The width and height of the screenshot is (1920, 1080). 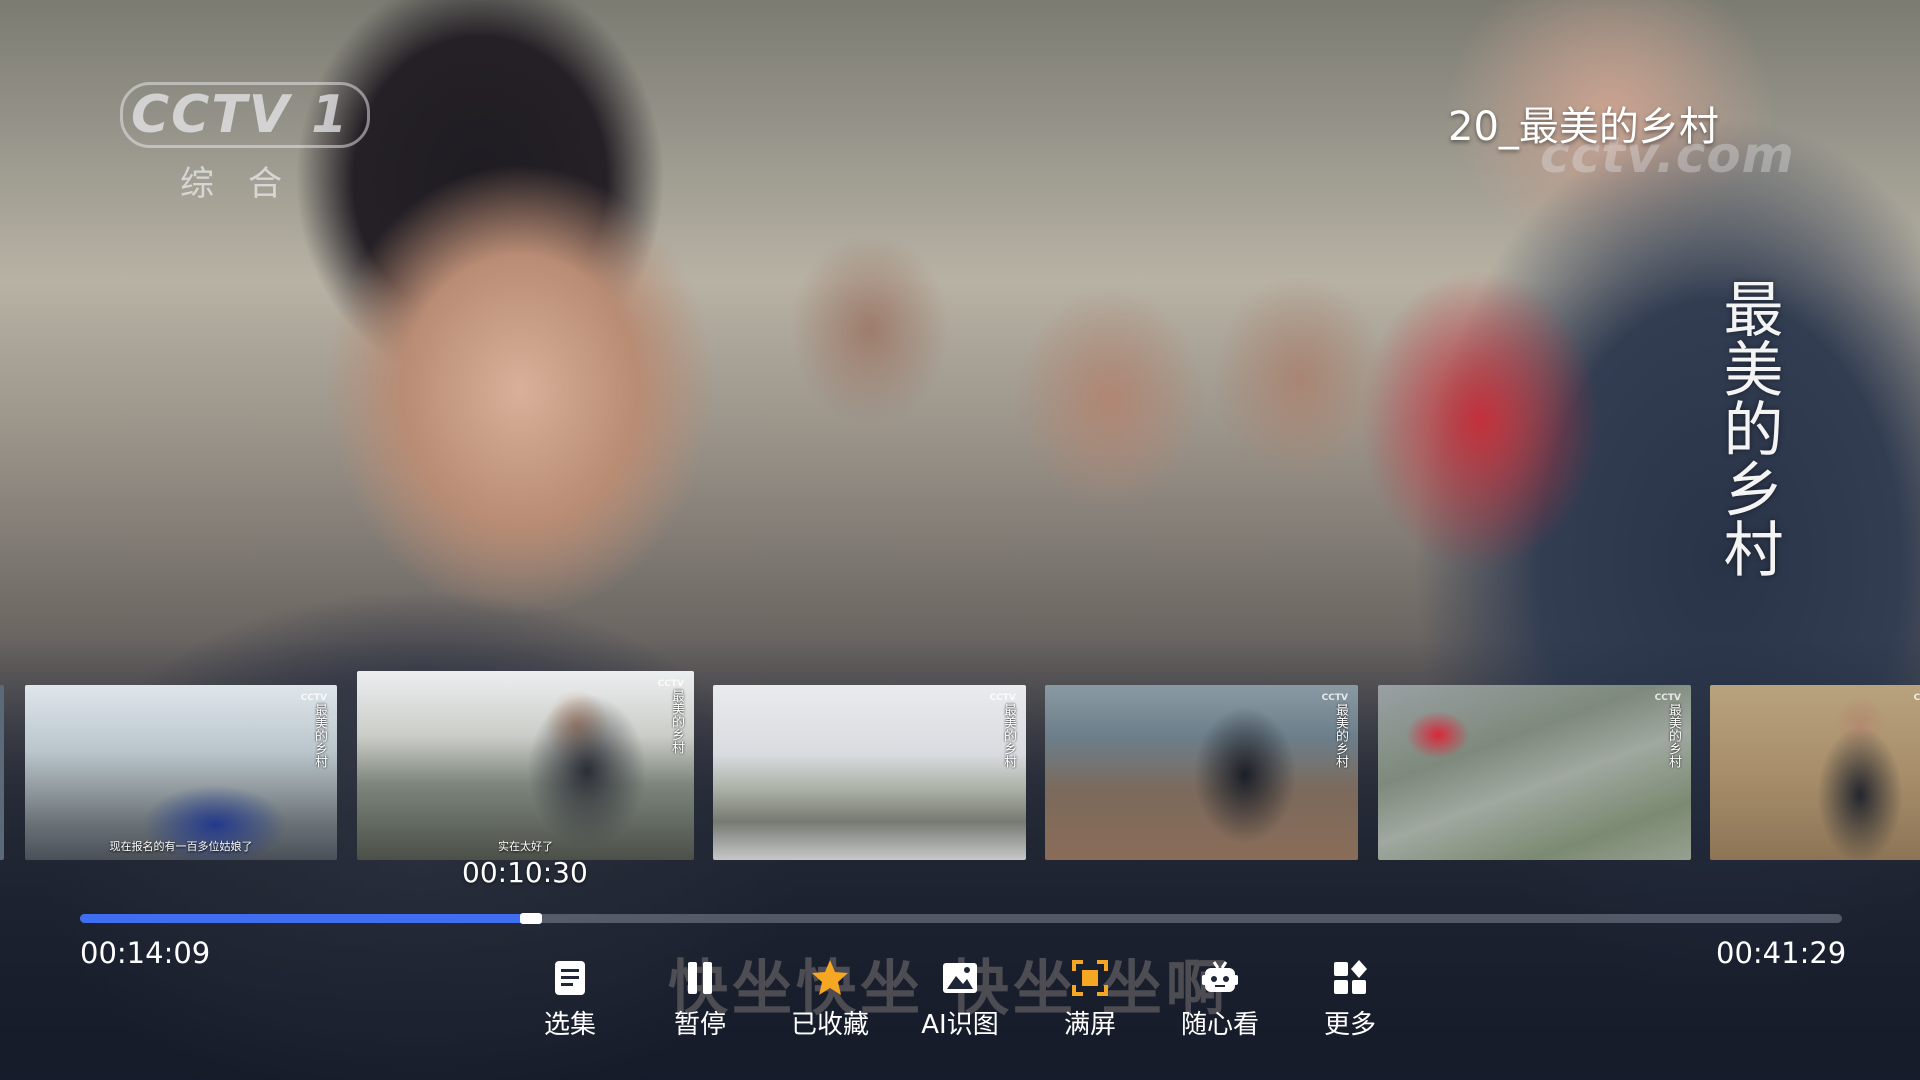 What do you see at coordinates (960, 999) in the screenshot?
I see `ai-recognize-button: AI识图` at bounding box center [960, 999].